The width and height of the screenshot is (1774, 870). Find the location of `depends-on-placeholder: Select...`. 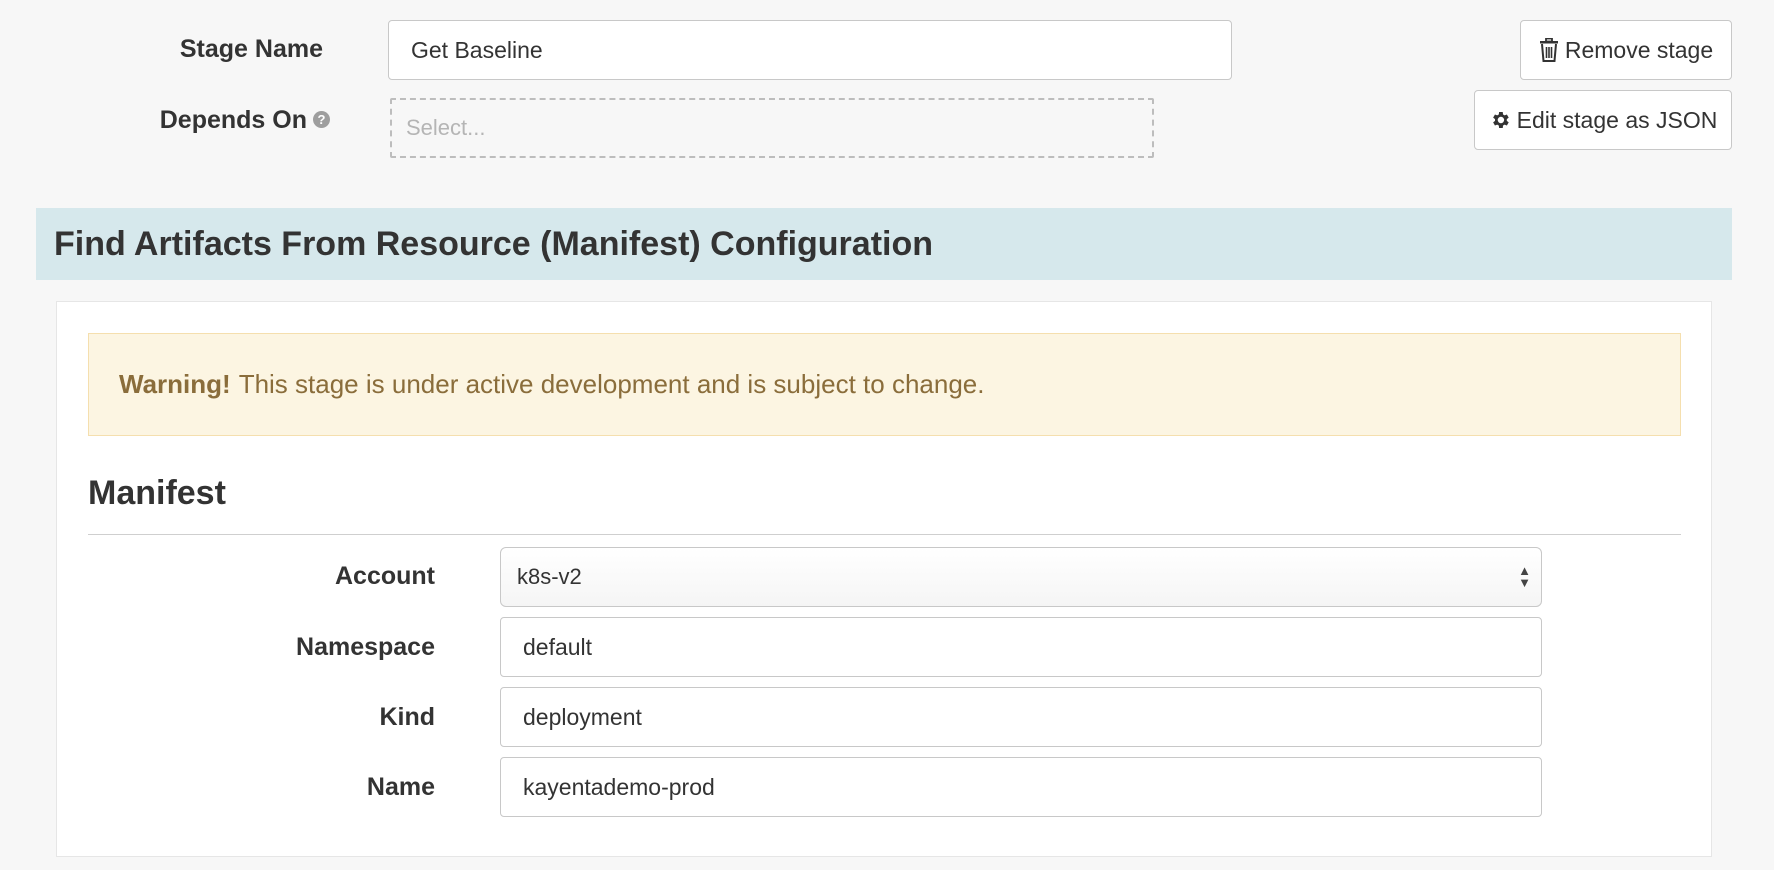

depends-on-placeholder: Select... is located at coordinates (446, 127).